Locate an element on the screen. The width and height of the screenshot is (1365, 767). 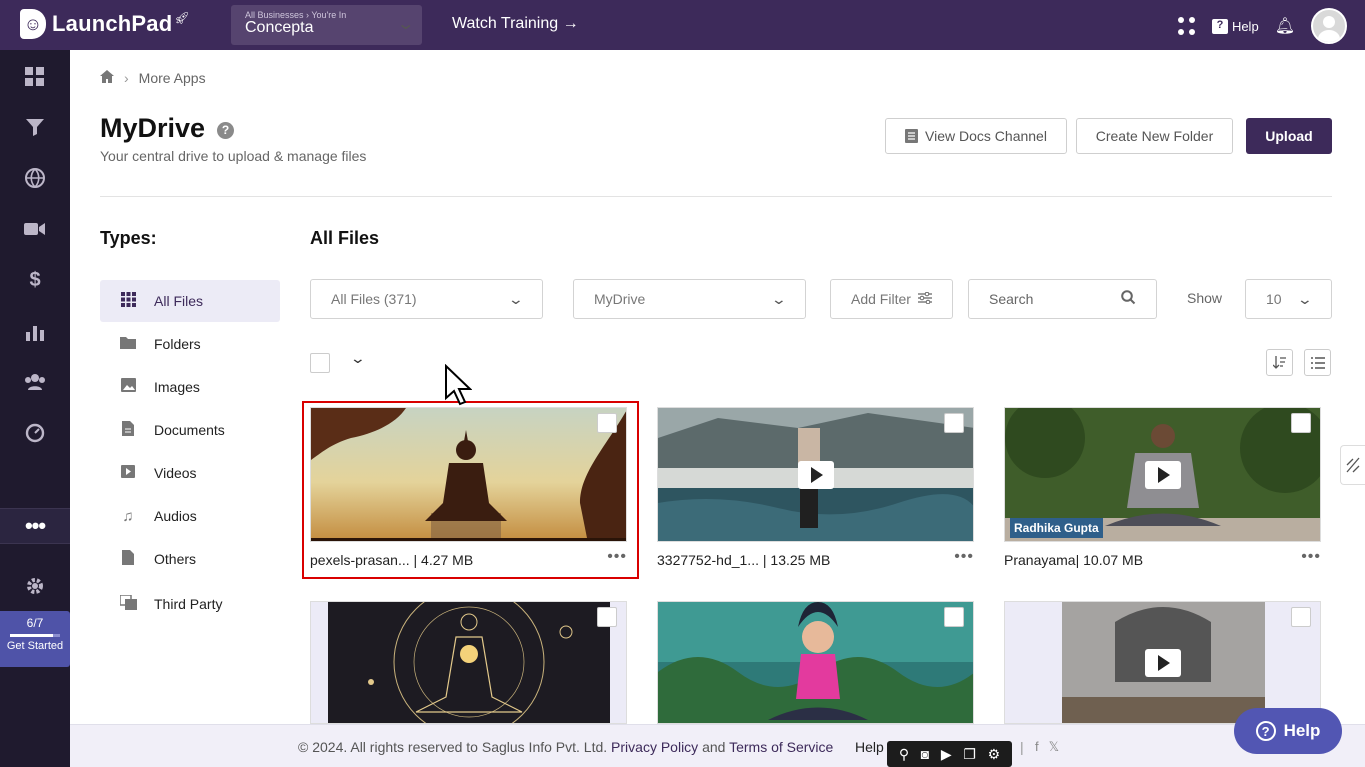
users-icon is located at coordinates (35, 382).